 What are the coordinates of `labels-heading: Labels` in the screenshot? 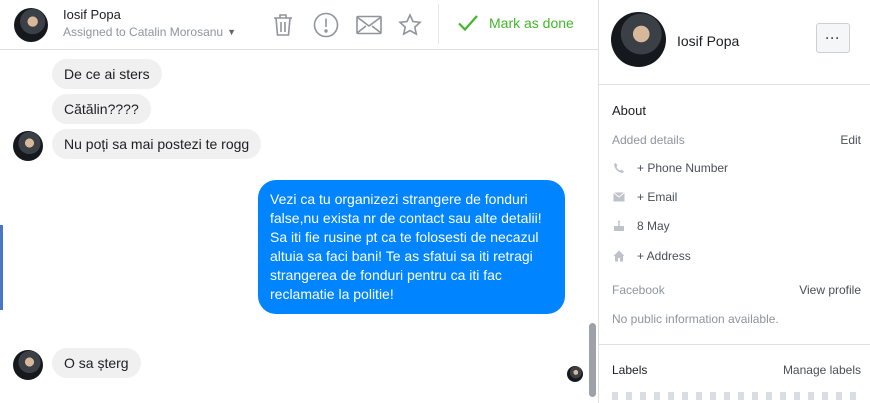 It's located at (630, 370).